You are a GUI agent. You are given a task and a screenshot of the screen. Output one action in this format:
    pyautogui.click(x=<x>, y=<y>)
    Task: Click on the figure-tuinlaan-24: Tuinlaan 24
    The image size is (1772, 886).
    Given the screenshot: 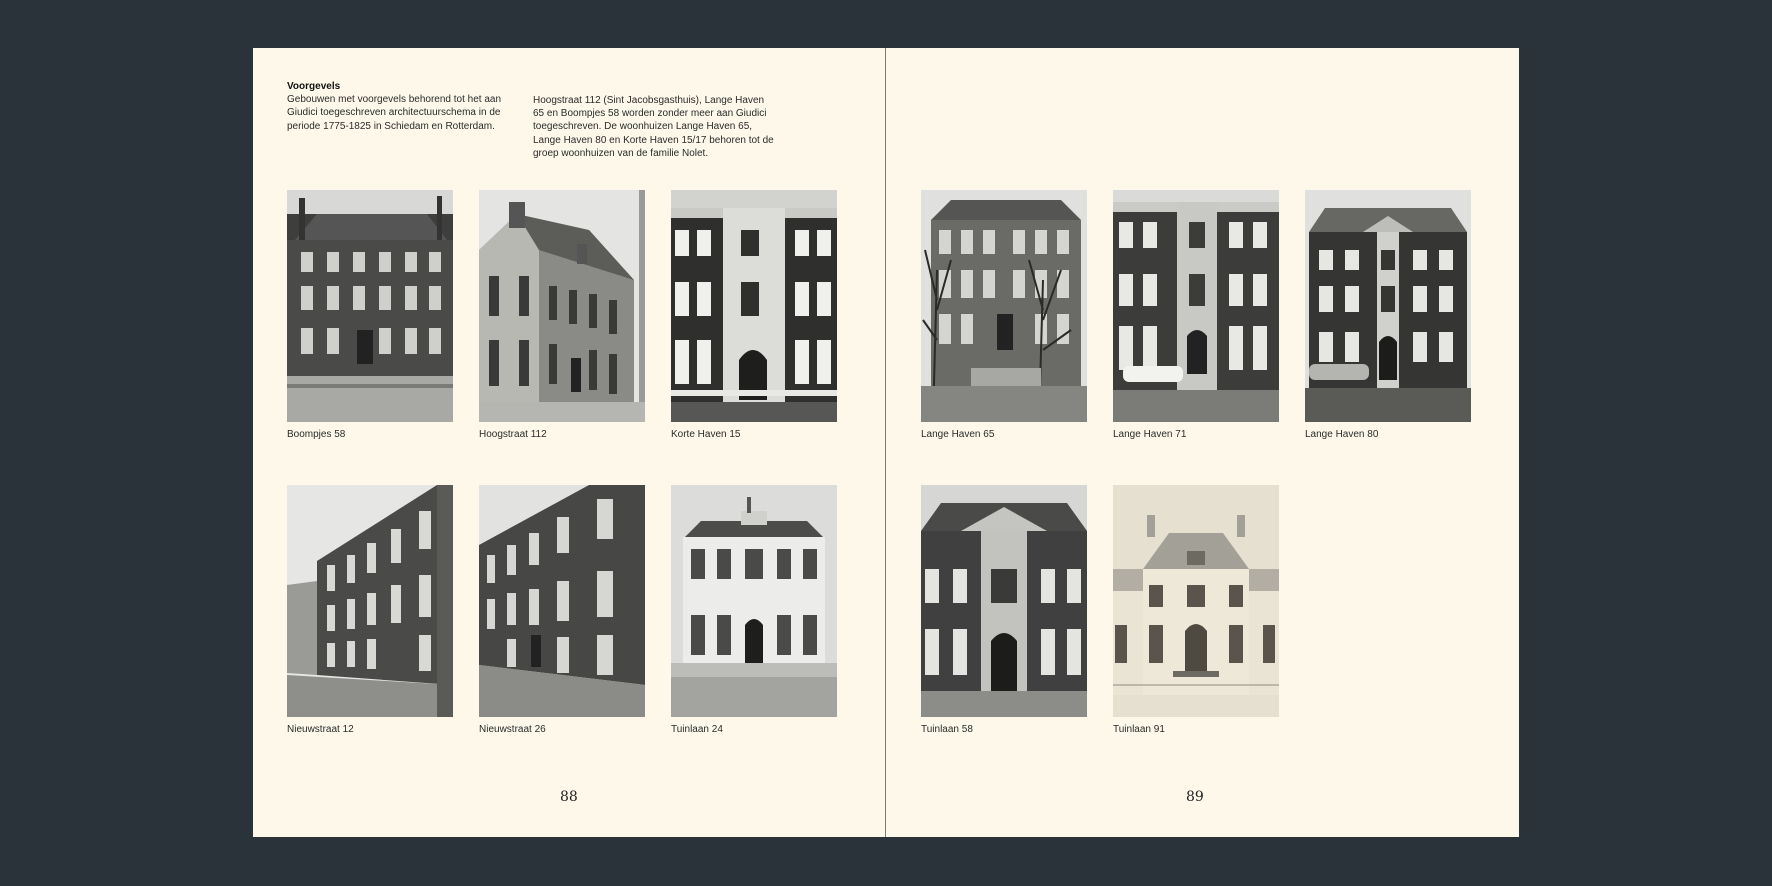 What is the action you would take?
    pyautogui.click(x=754, y=610)
    